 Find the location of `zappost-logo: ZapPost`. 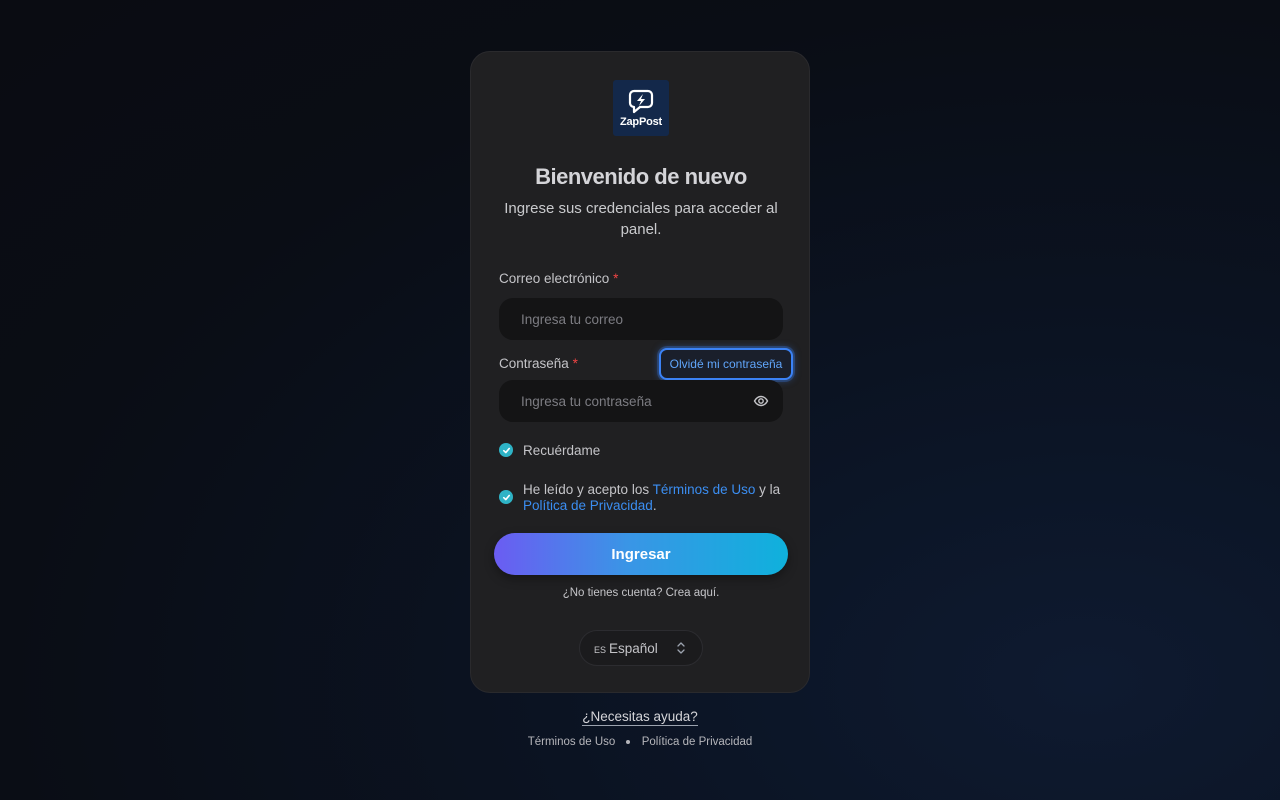

zappost-logo: ZapPost is located at coordinates (641, 108).